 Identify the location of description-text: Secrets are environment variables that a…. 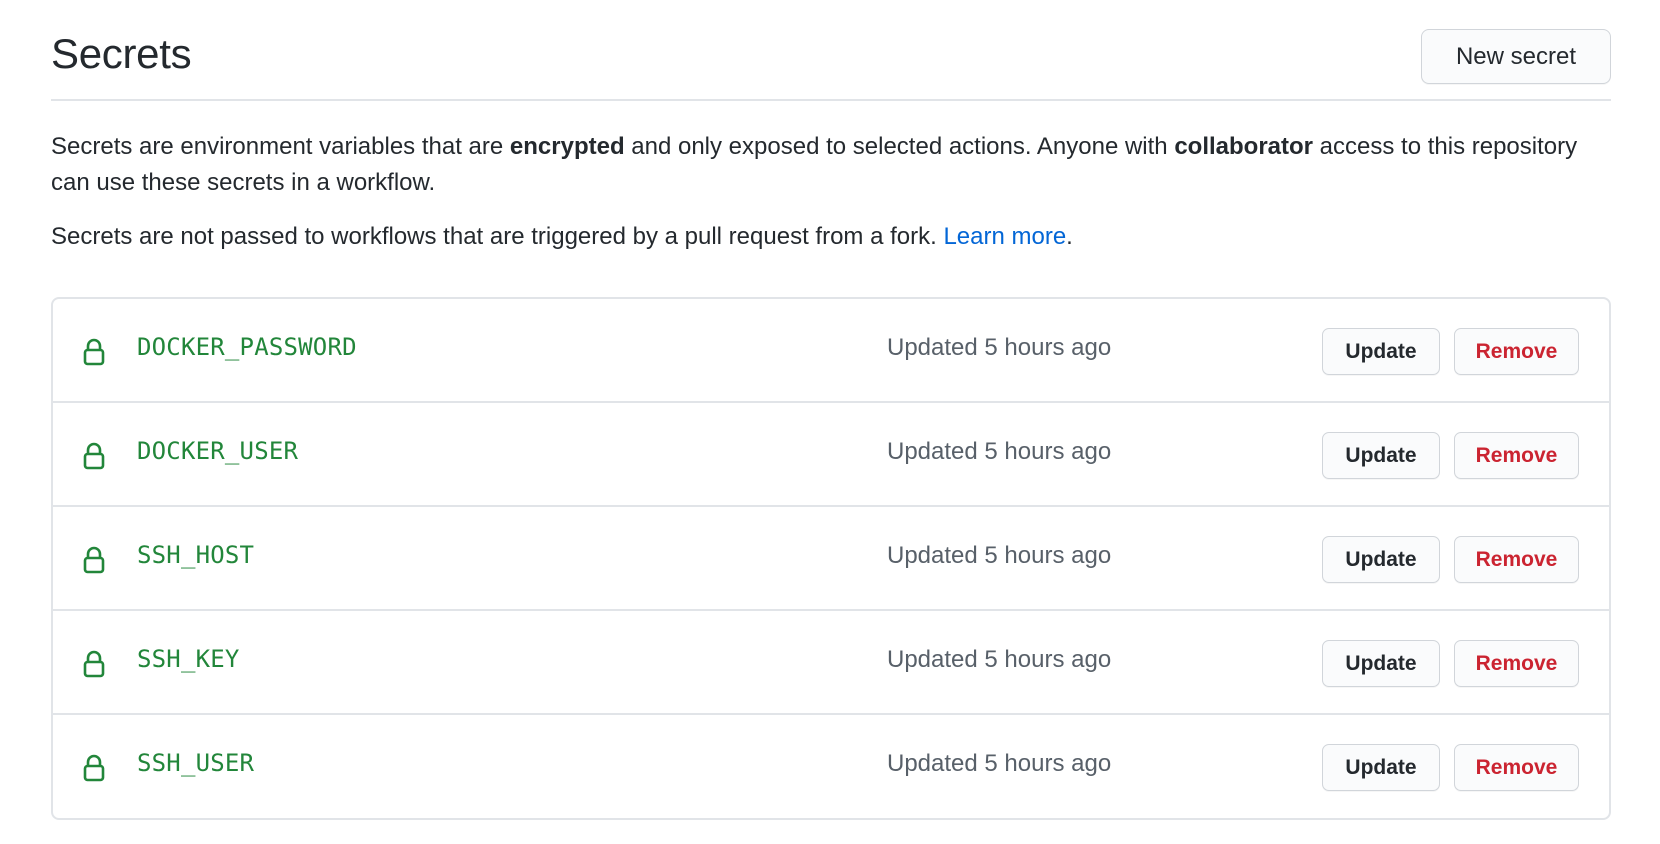
(280, 146).